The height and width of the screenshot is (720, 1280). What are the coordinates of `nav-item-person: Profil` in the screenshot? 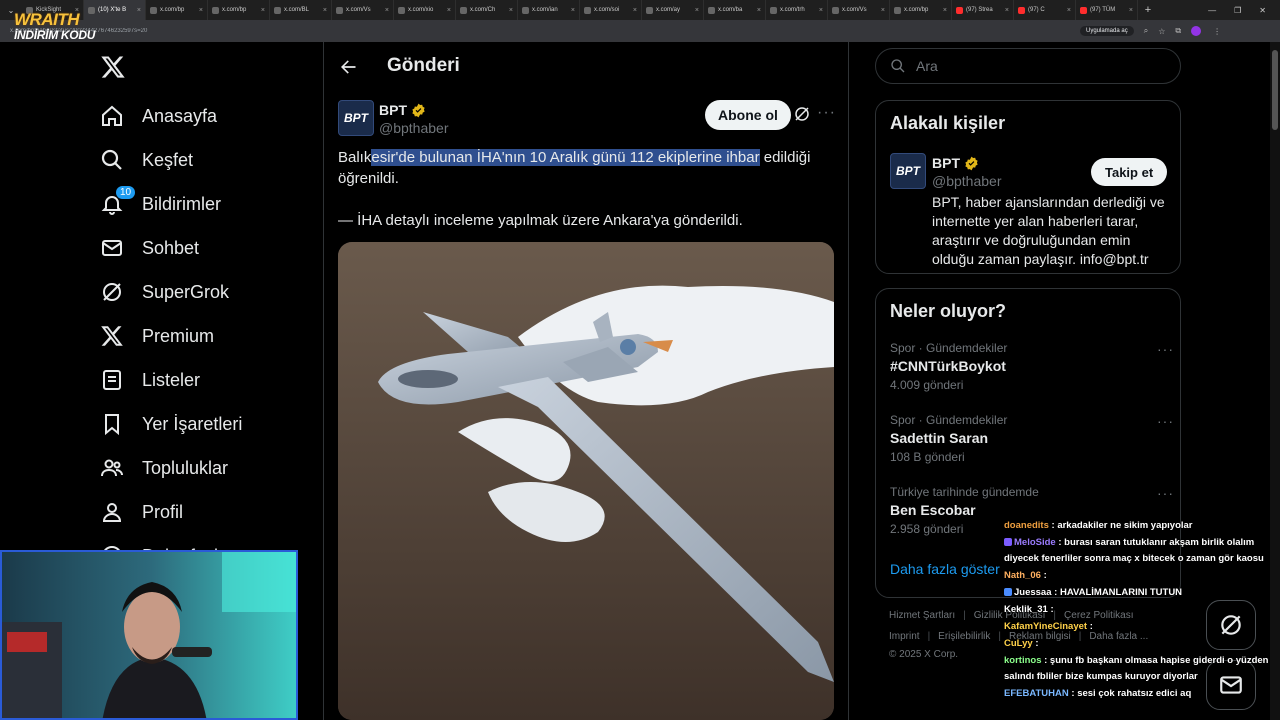 It's located at (141, 512).